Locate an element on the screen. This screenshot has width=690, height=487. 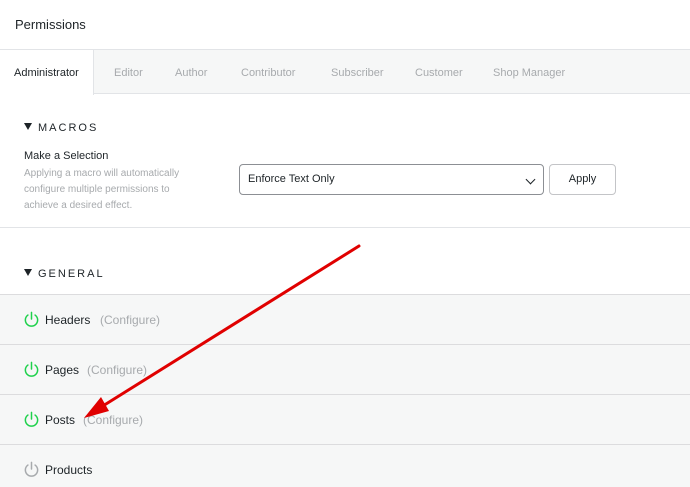
permission-name: Headers is located at coordinates (68, 320).